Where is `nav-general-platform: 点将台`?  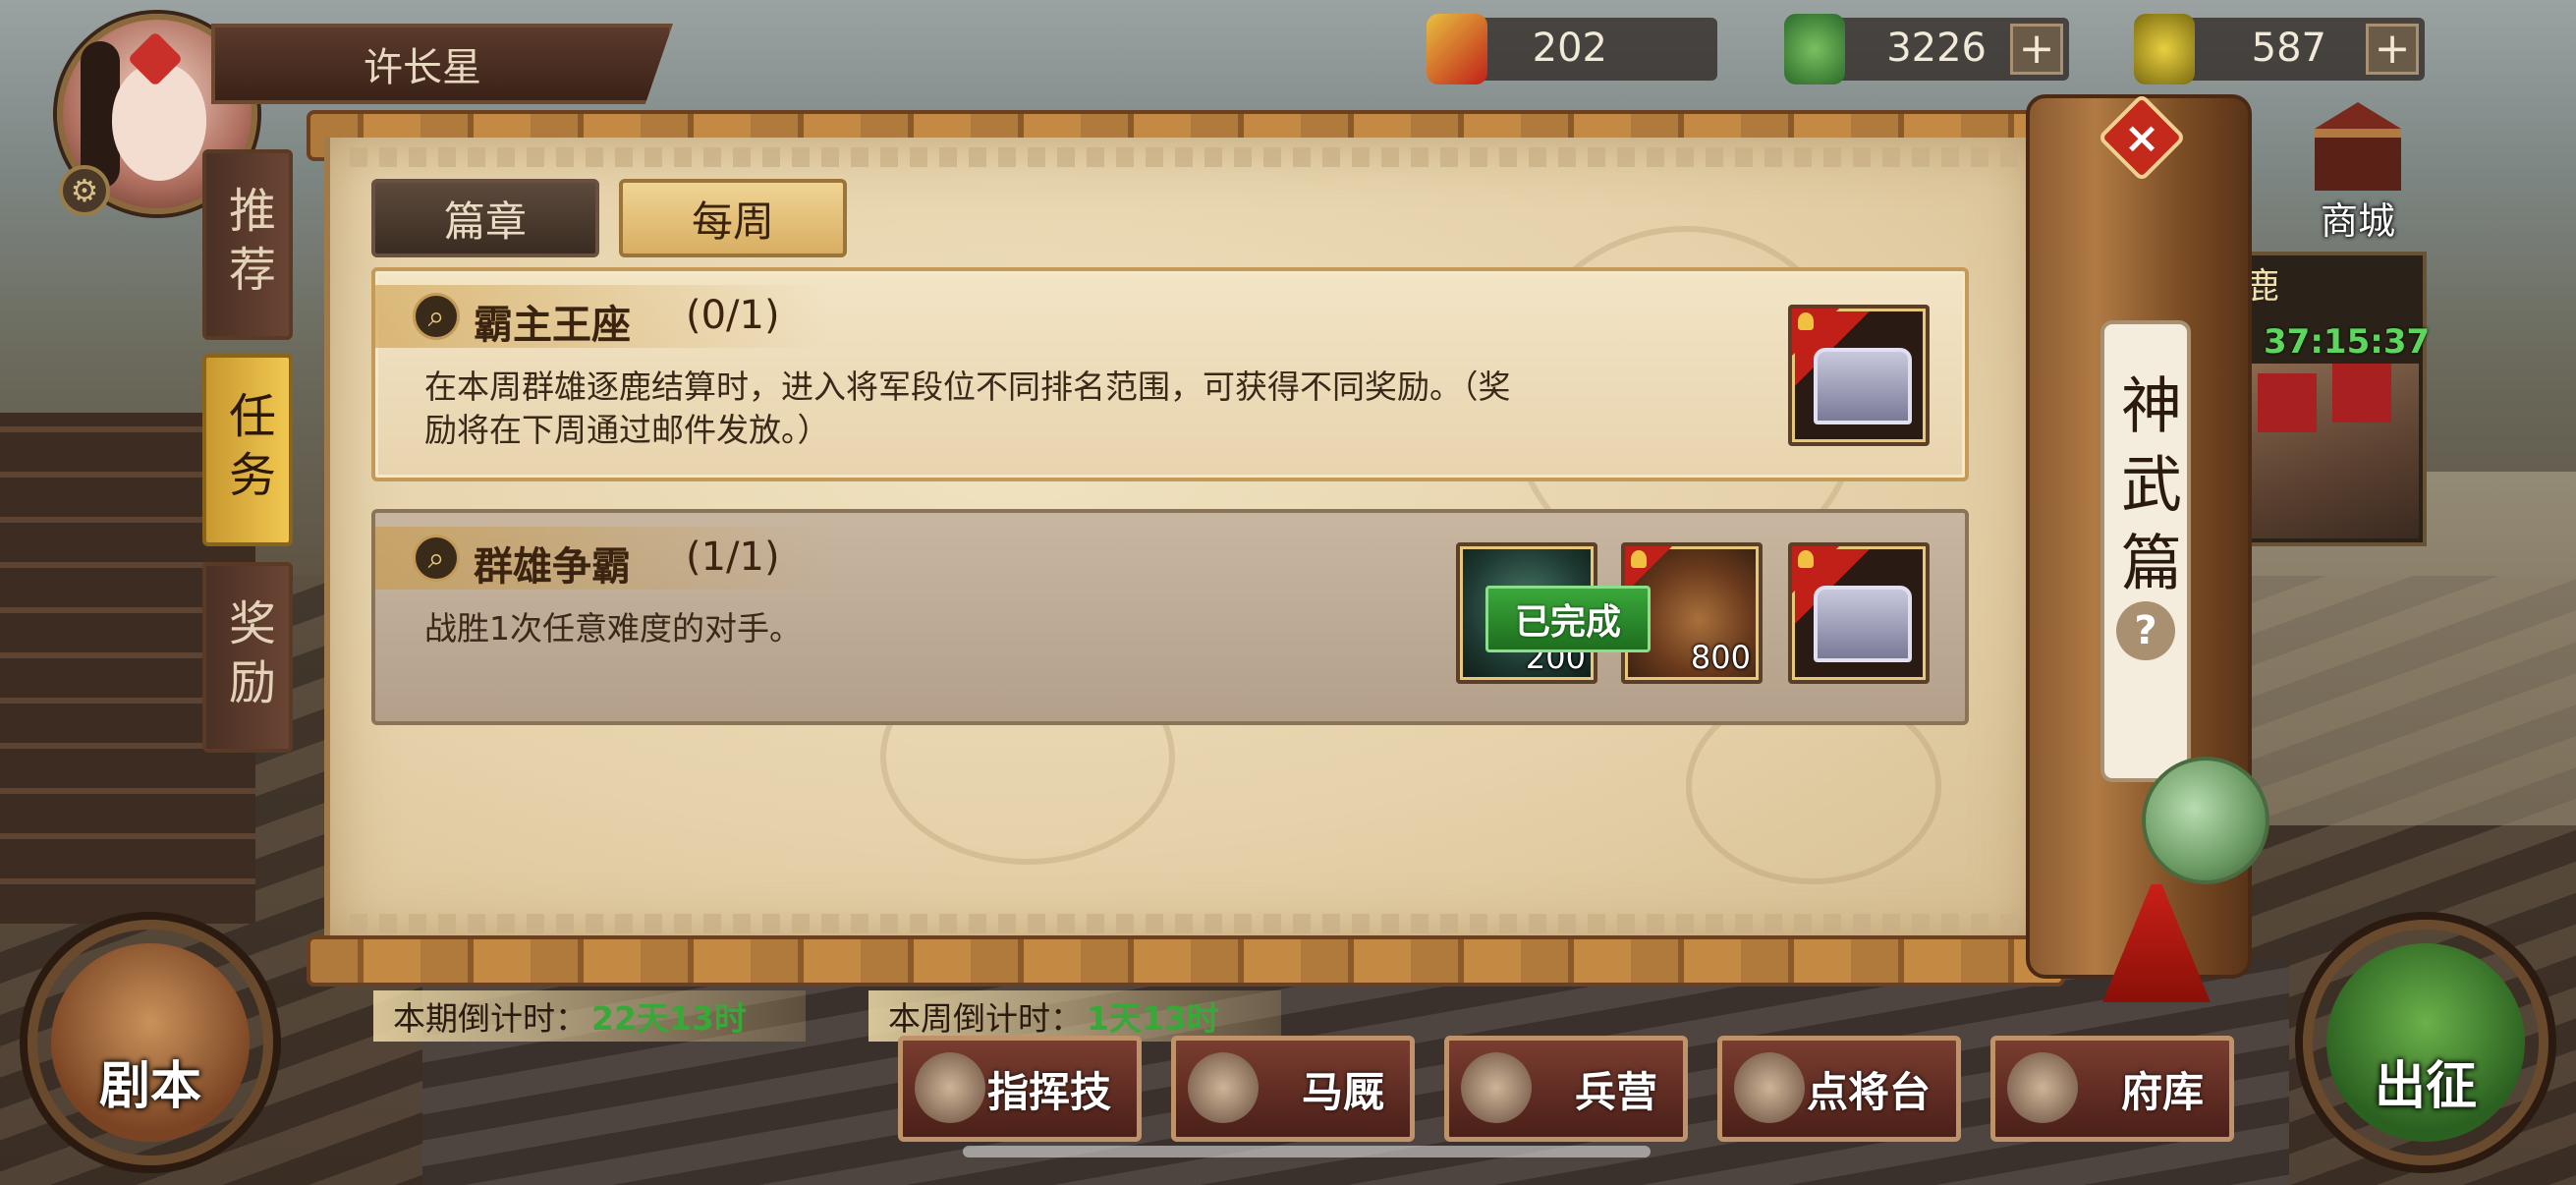 nav-general-platform: 点将台 is located at coordinates (1839, 1089).